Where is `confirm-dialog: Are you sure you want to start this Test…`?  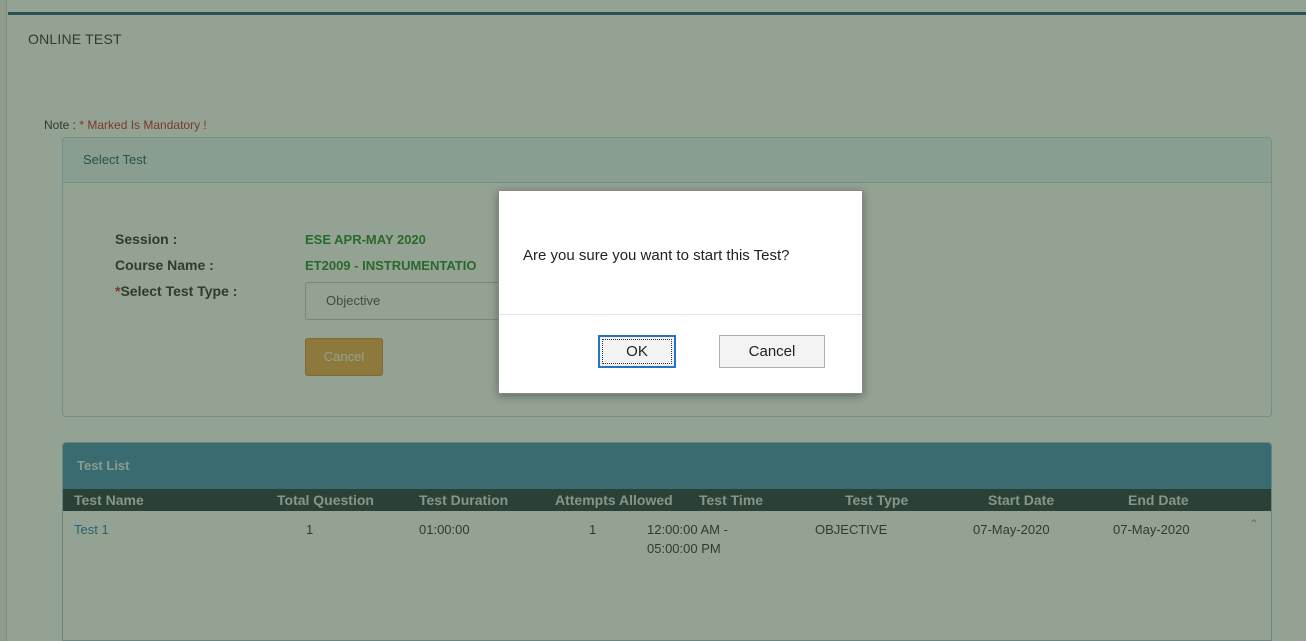 confirm-dialog: Are you sure you want to start this Test… is located at coordinates (680, 292).